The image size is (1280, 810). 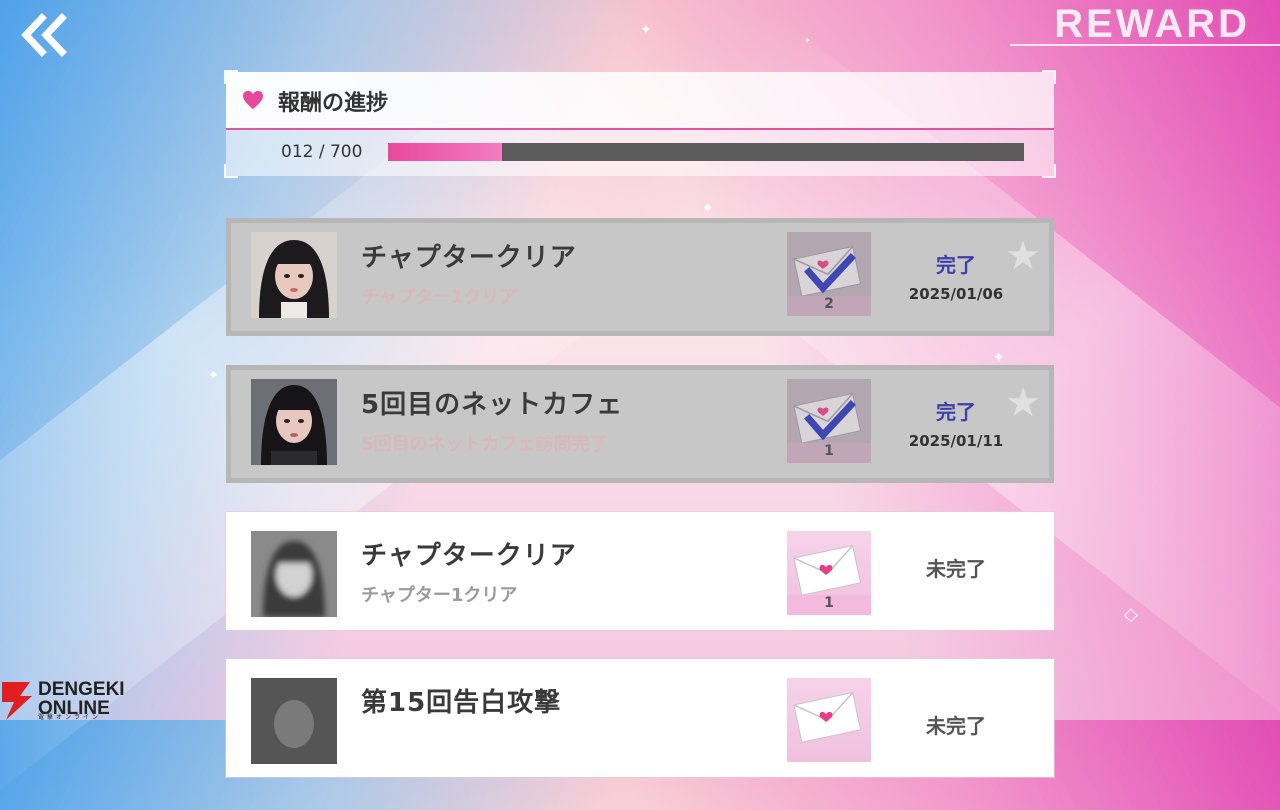 I want to click on completion-date: 2025/01/06, so click(x=956, y=294).